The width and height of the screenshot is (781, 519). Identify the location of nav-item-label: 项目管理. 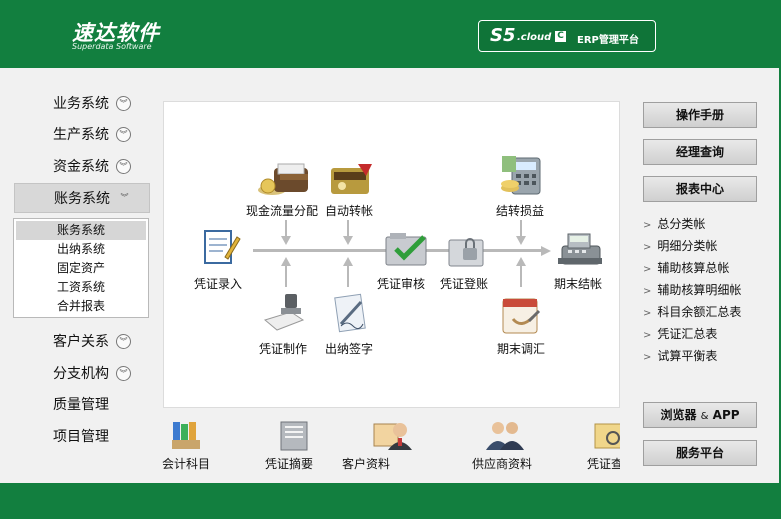
(81, 437).